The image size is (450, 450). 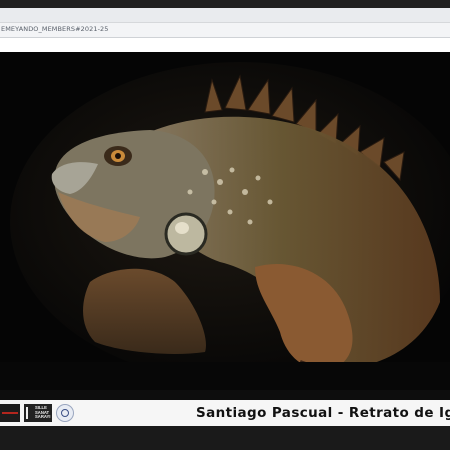 What do you see at coordinates (225, 45) in the screenshot?
I see `page-header-strip` at bounding box center [225, 45].